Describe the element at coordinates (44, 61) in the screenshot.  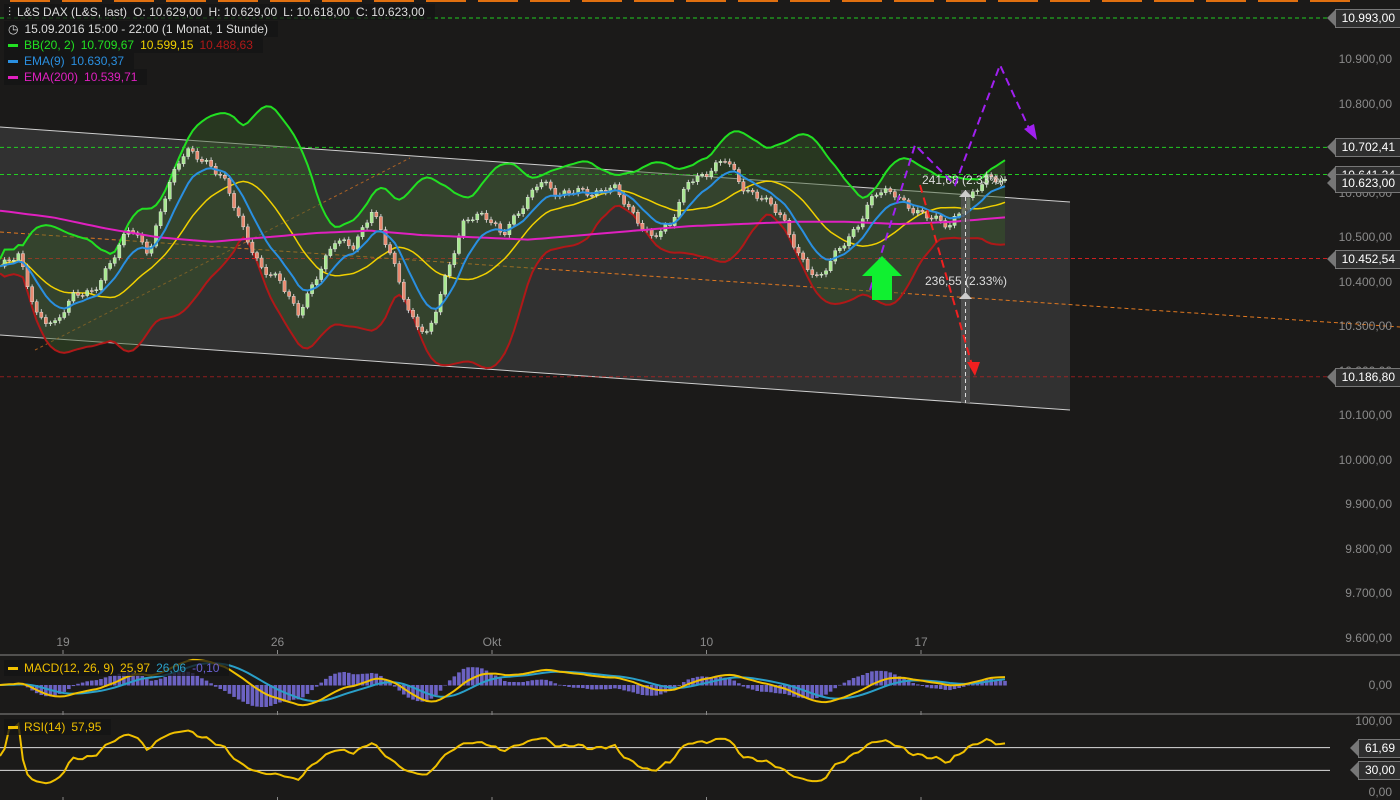
I see `ema9-label: EMA(9)` at that location.